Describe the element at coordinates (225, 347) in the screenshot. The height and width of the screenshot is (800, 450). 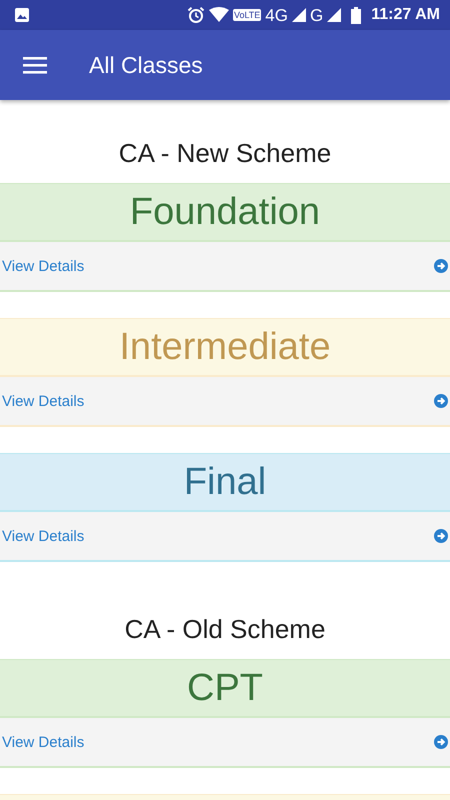
I see `class-title: Intermediate` at that location.